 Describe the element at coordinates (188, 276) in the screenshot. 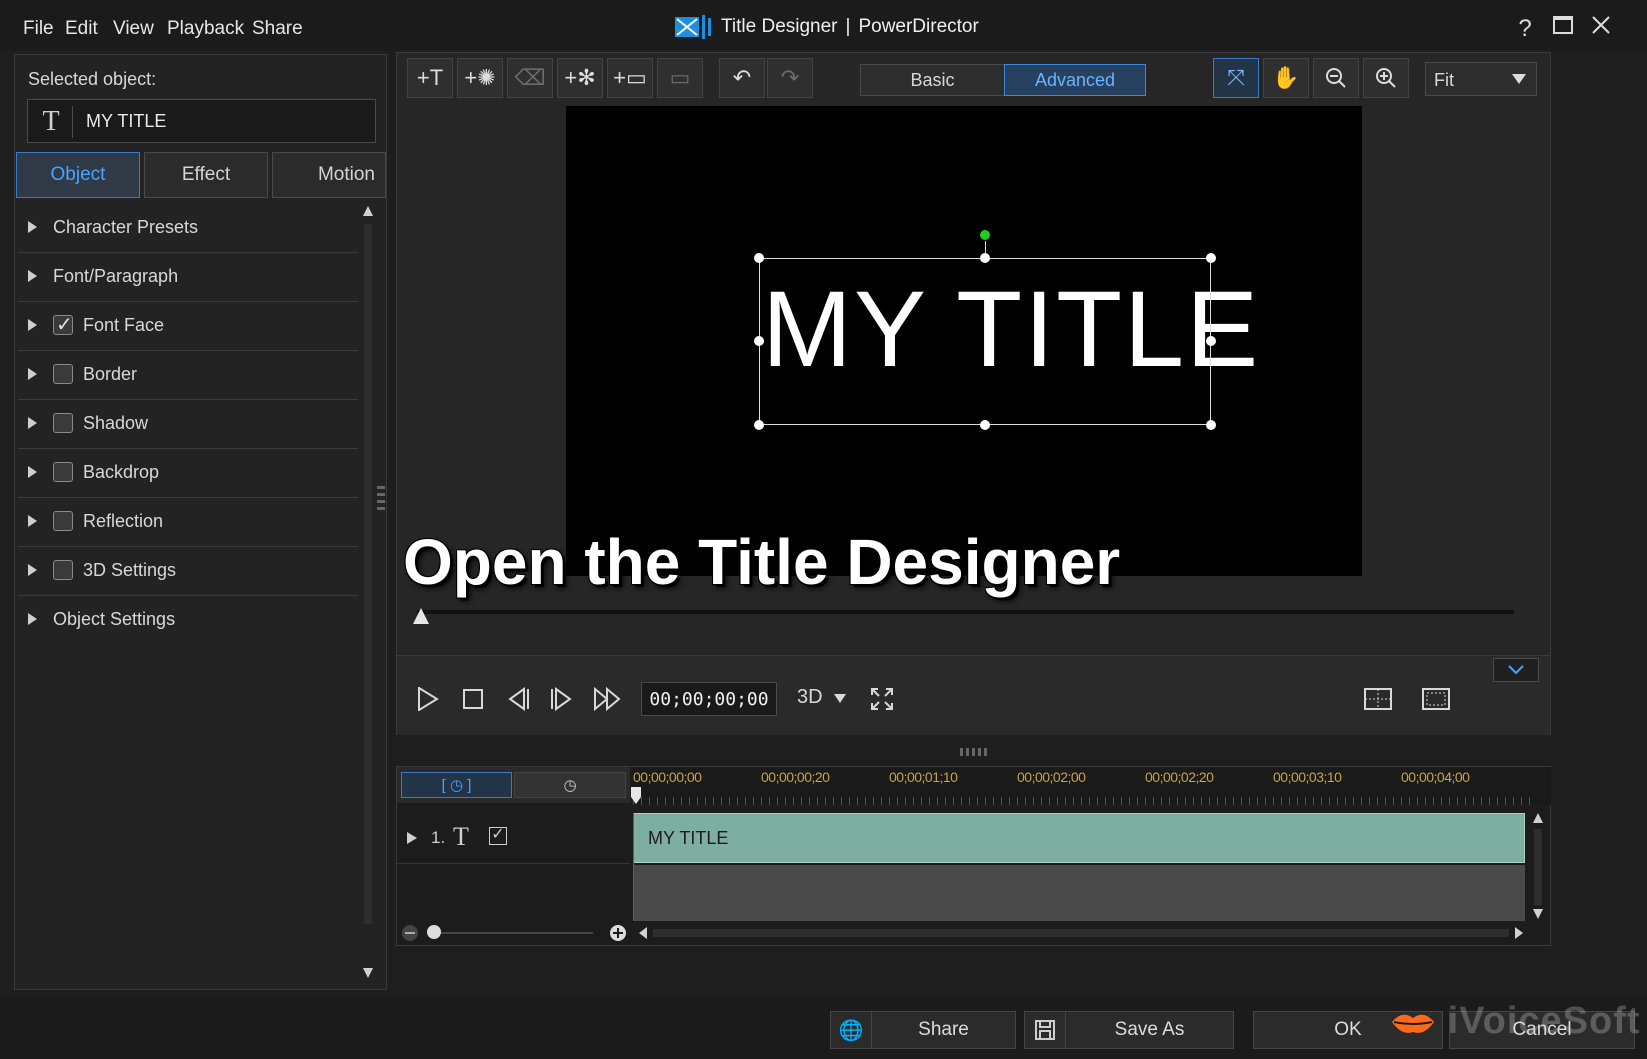

I see `section-font-paragraph: Font/Paragraph` at that location.